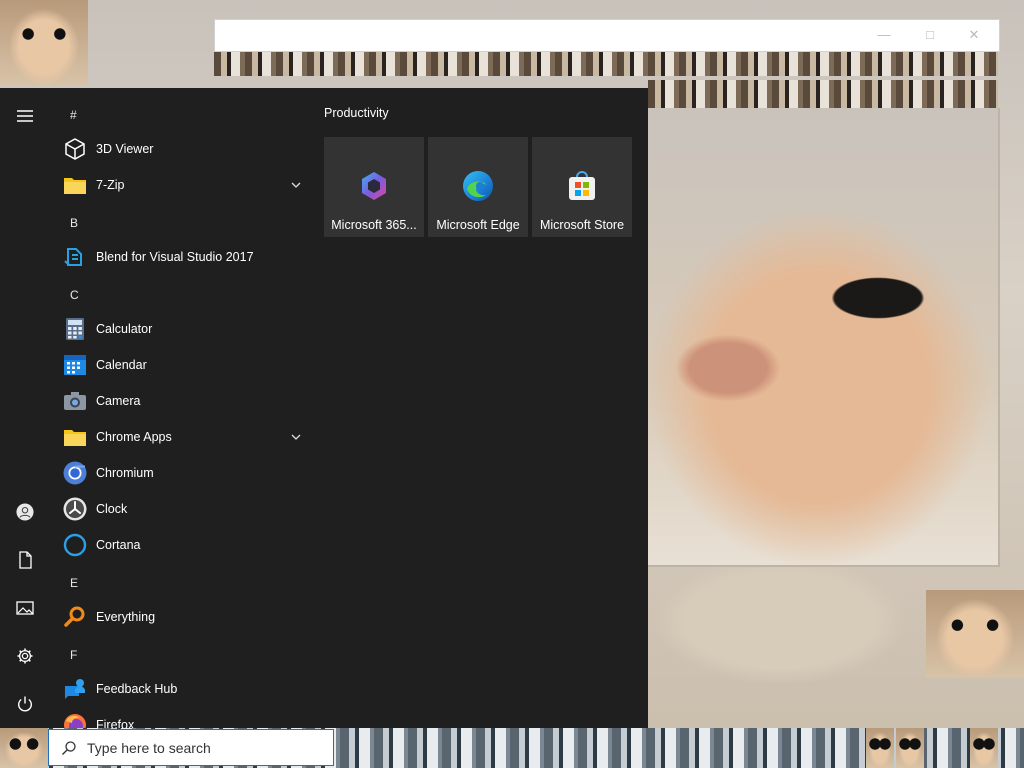 The width and height of the screenshot is (1024, 768). What do you see at coordinates (69, 747) in the screenshot?
I see `search-icon` at bounding box center [69, 747].